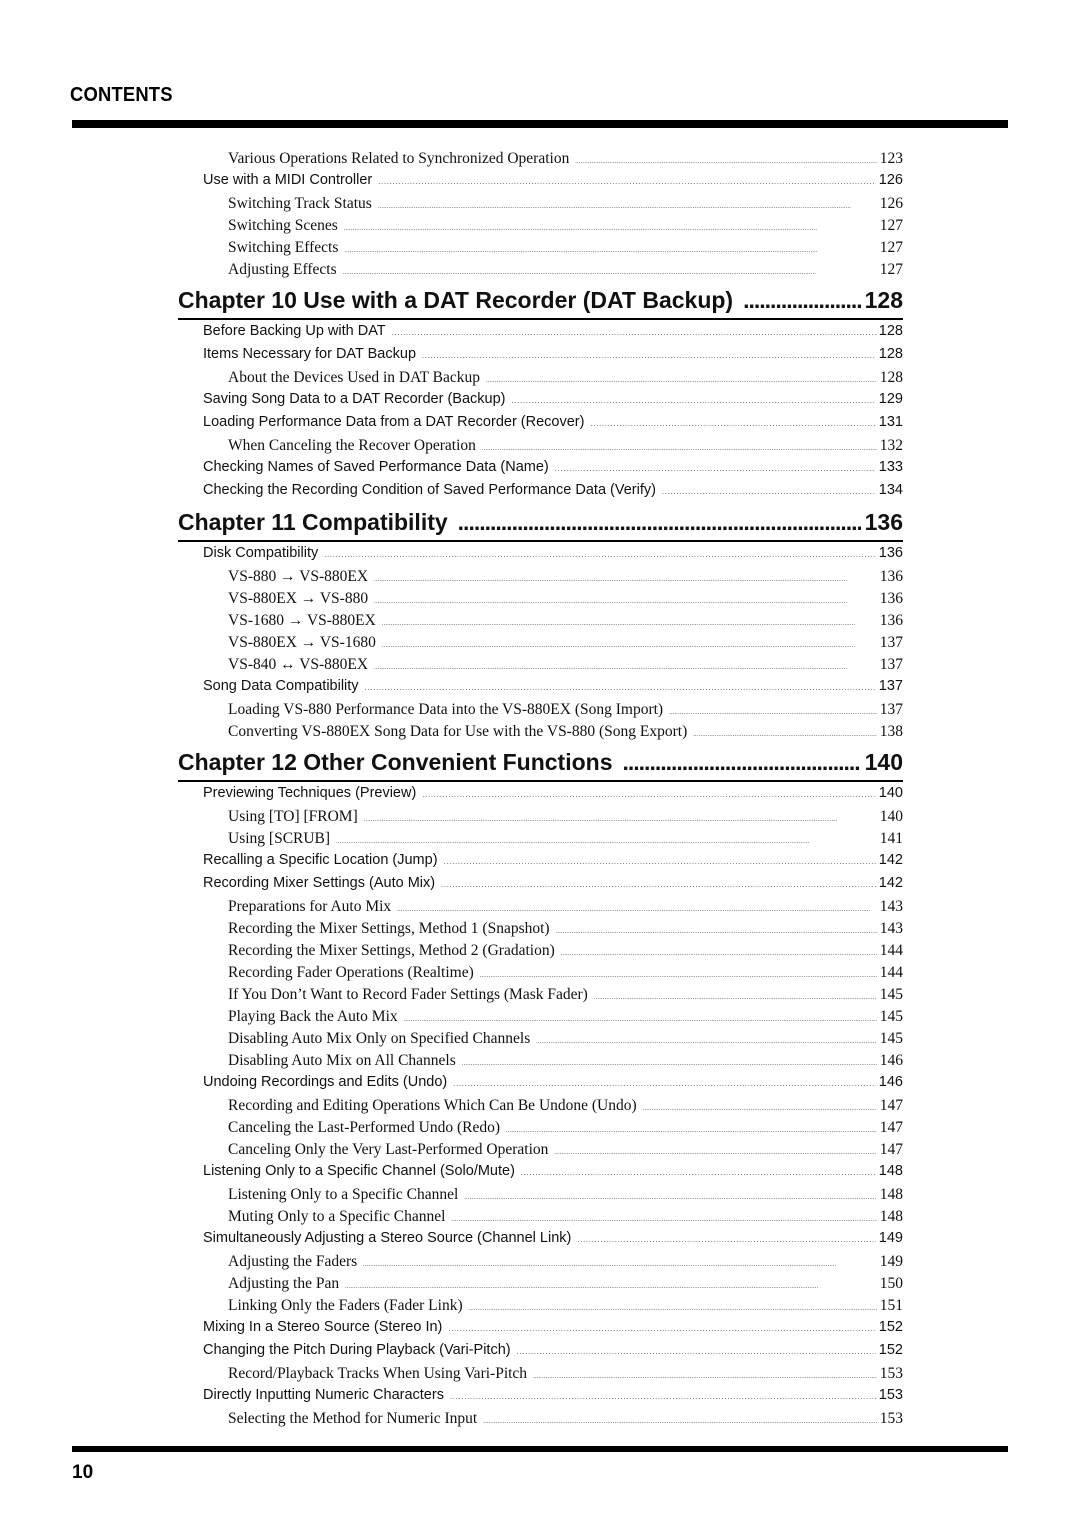 This screenshot has width=1080, height=1528. I want to click on toc-subsection-entry: Playing Back the Auto Mix 145, so click(540, 1019).